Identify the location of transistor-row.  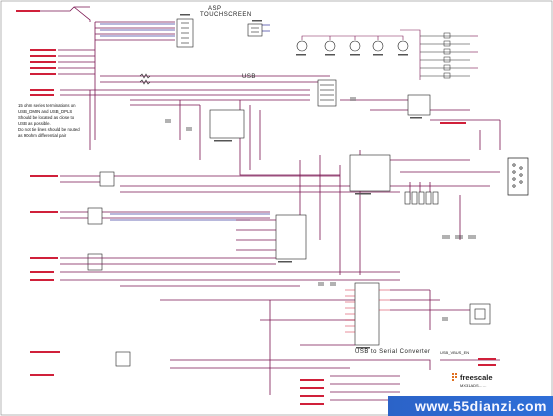
(352, 46).